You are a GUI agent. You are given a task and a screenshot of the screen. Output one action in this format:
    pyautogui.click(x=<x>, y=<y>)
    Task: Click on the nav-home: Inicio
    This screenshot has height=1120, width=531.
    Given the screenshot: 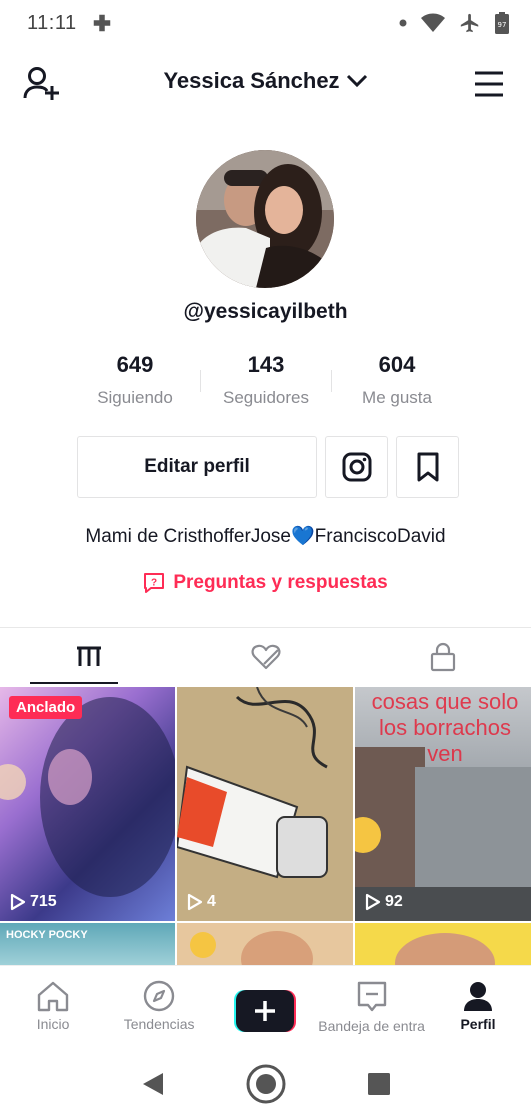 What is the action you would take?
    pyautogui.click(x=53, y=1006)
    